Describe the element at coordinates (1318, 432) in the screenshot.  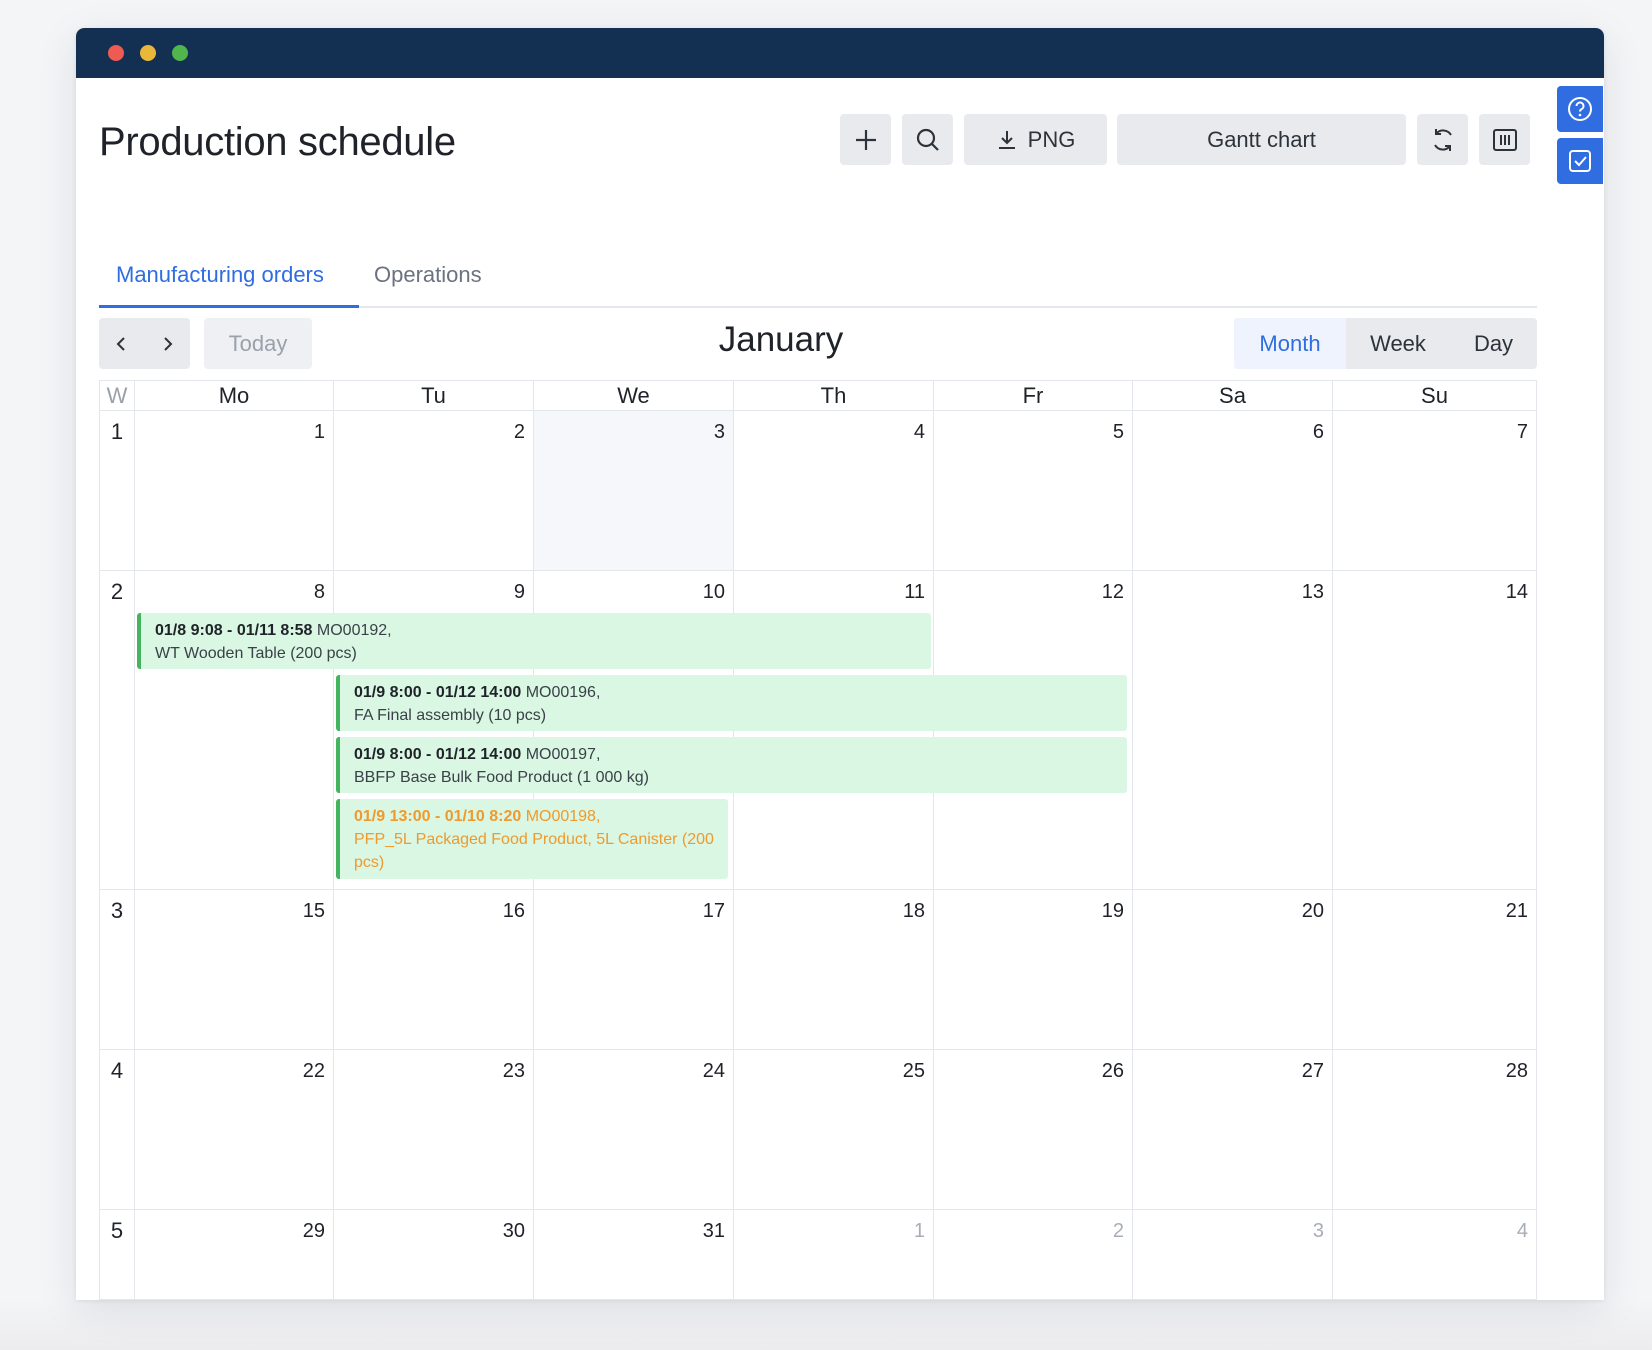
I see `day-number: 6` at that location.